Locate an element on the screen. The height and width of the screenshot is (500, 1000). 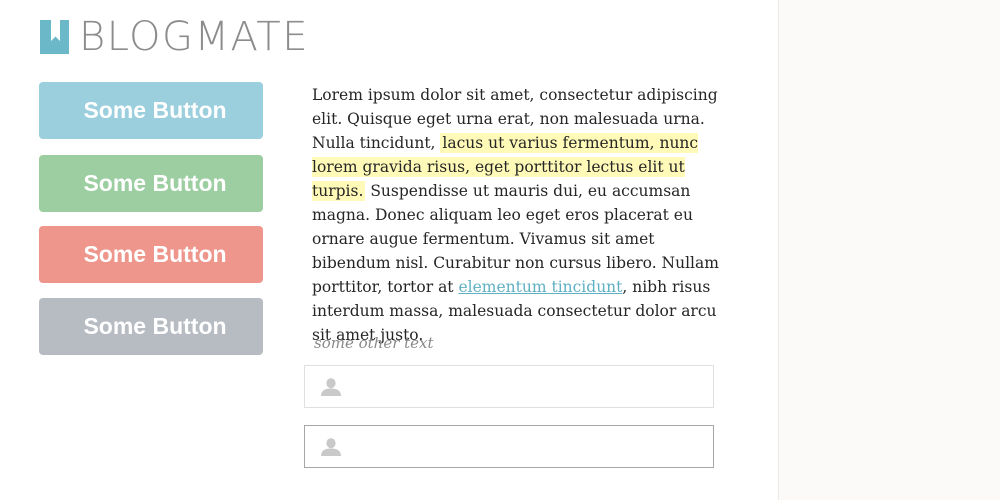
article-link: elementum tincidunt is located at coordinates (540, 287).